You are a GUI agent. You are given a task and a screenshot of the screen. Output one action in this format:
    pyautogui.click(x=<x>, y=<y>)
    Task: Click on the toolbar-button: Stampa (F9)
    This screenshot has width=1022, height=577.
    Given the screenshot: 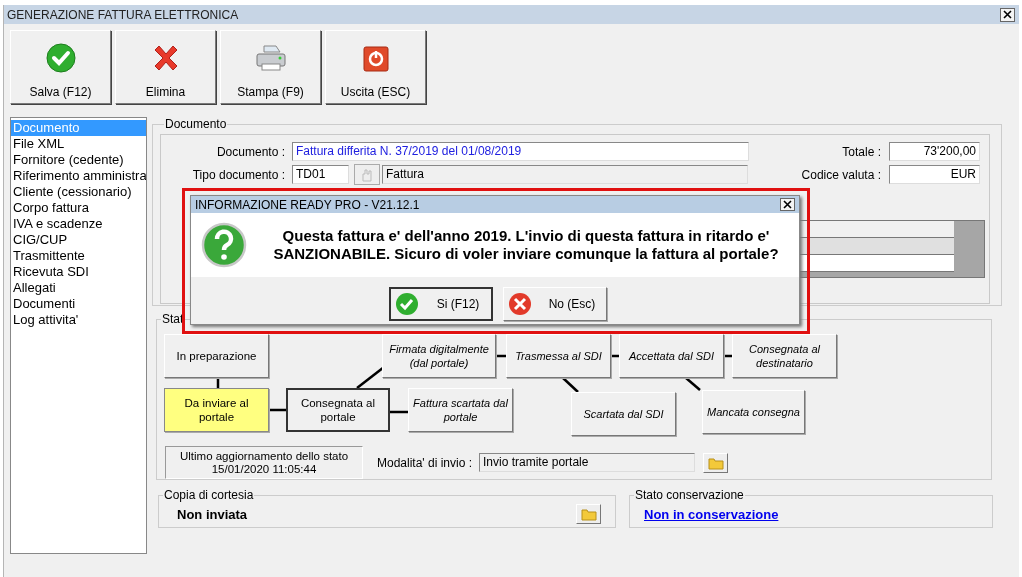 What is the action you would take?
    pyautogui.click(x=270, y=67)
    